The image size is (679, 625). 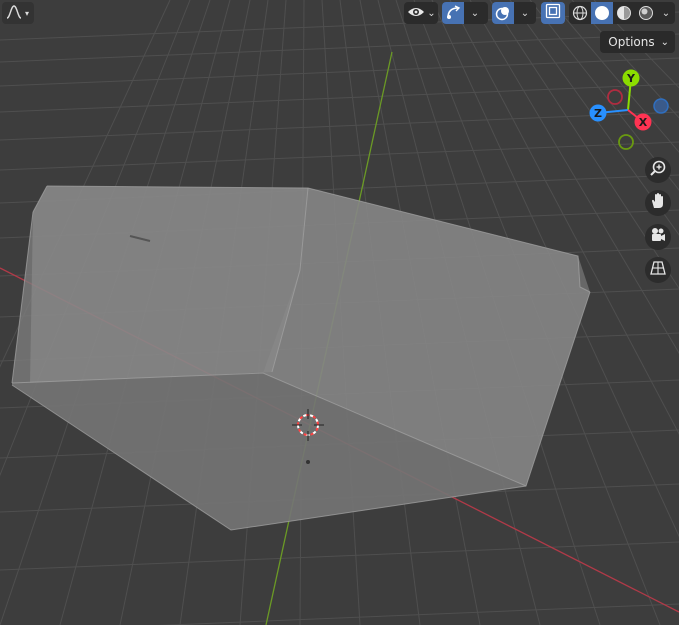 I want to click on x-axis-label: X, so click(x=643, y=122).